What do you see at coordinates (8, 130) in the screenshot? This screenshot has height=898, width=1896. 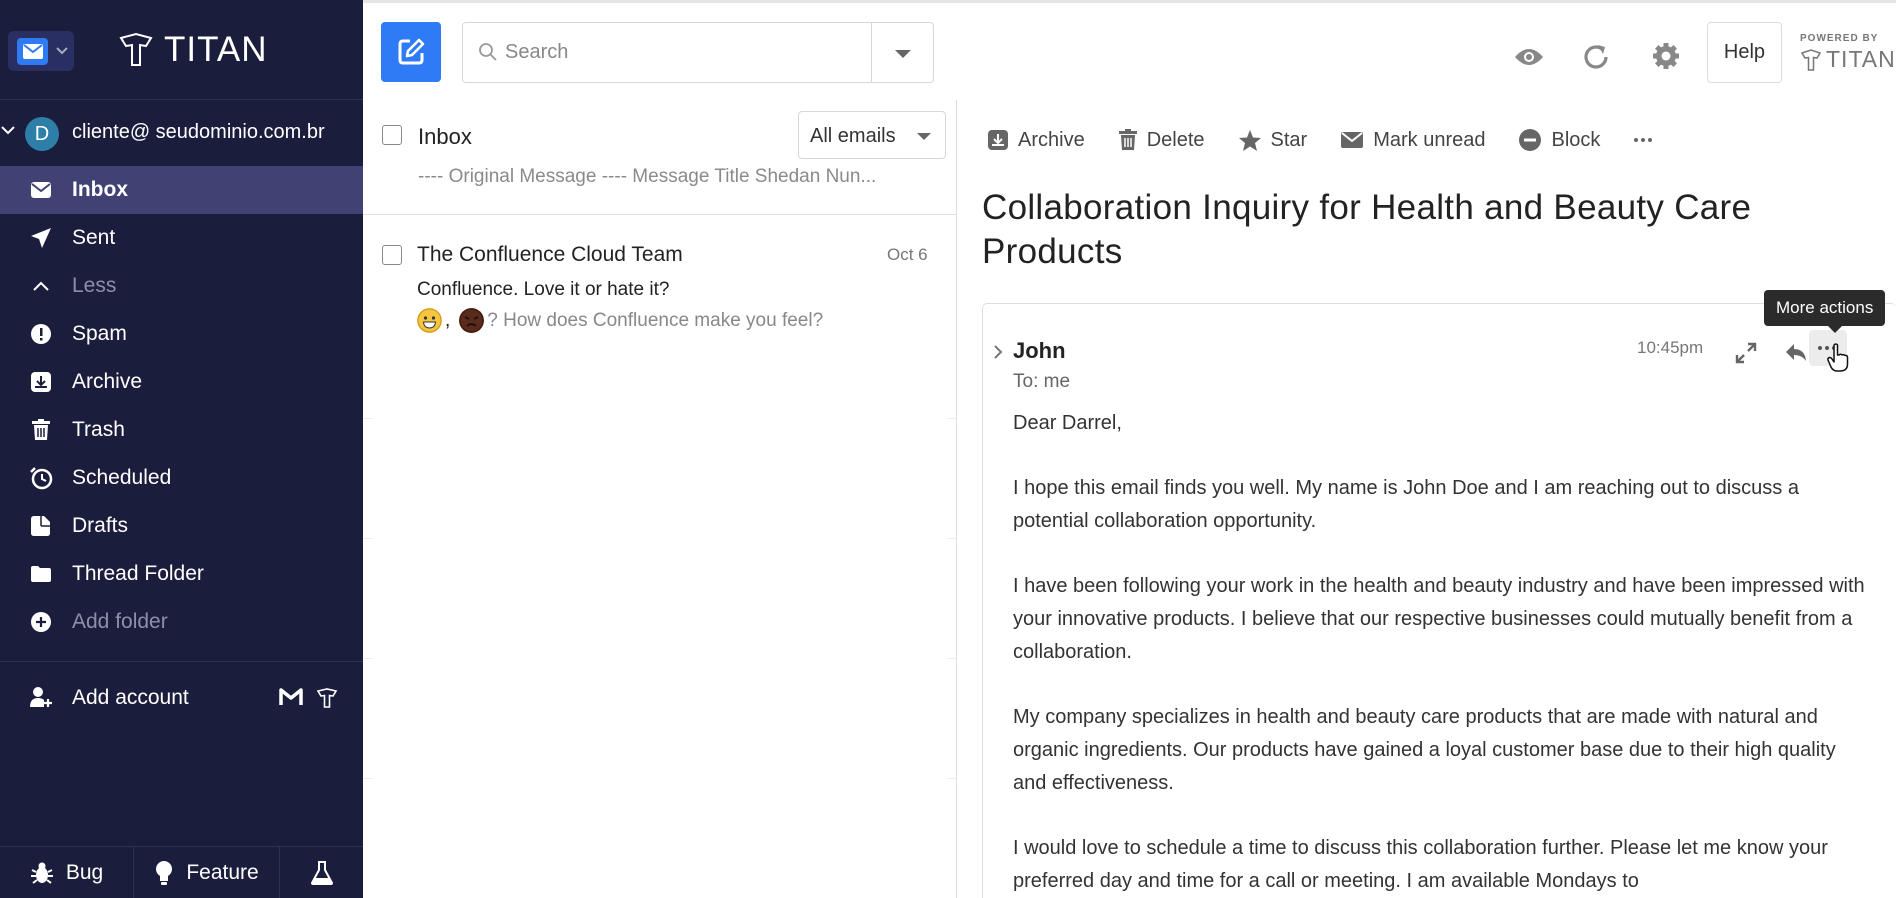 I see `chevron-down-icon` at bounding box center [8, 130].